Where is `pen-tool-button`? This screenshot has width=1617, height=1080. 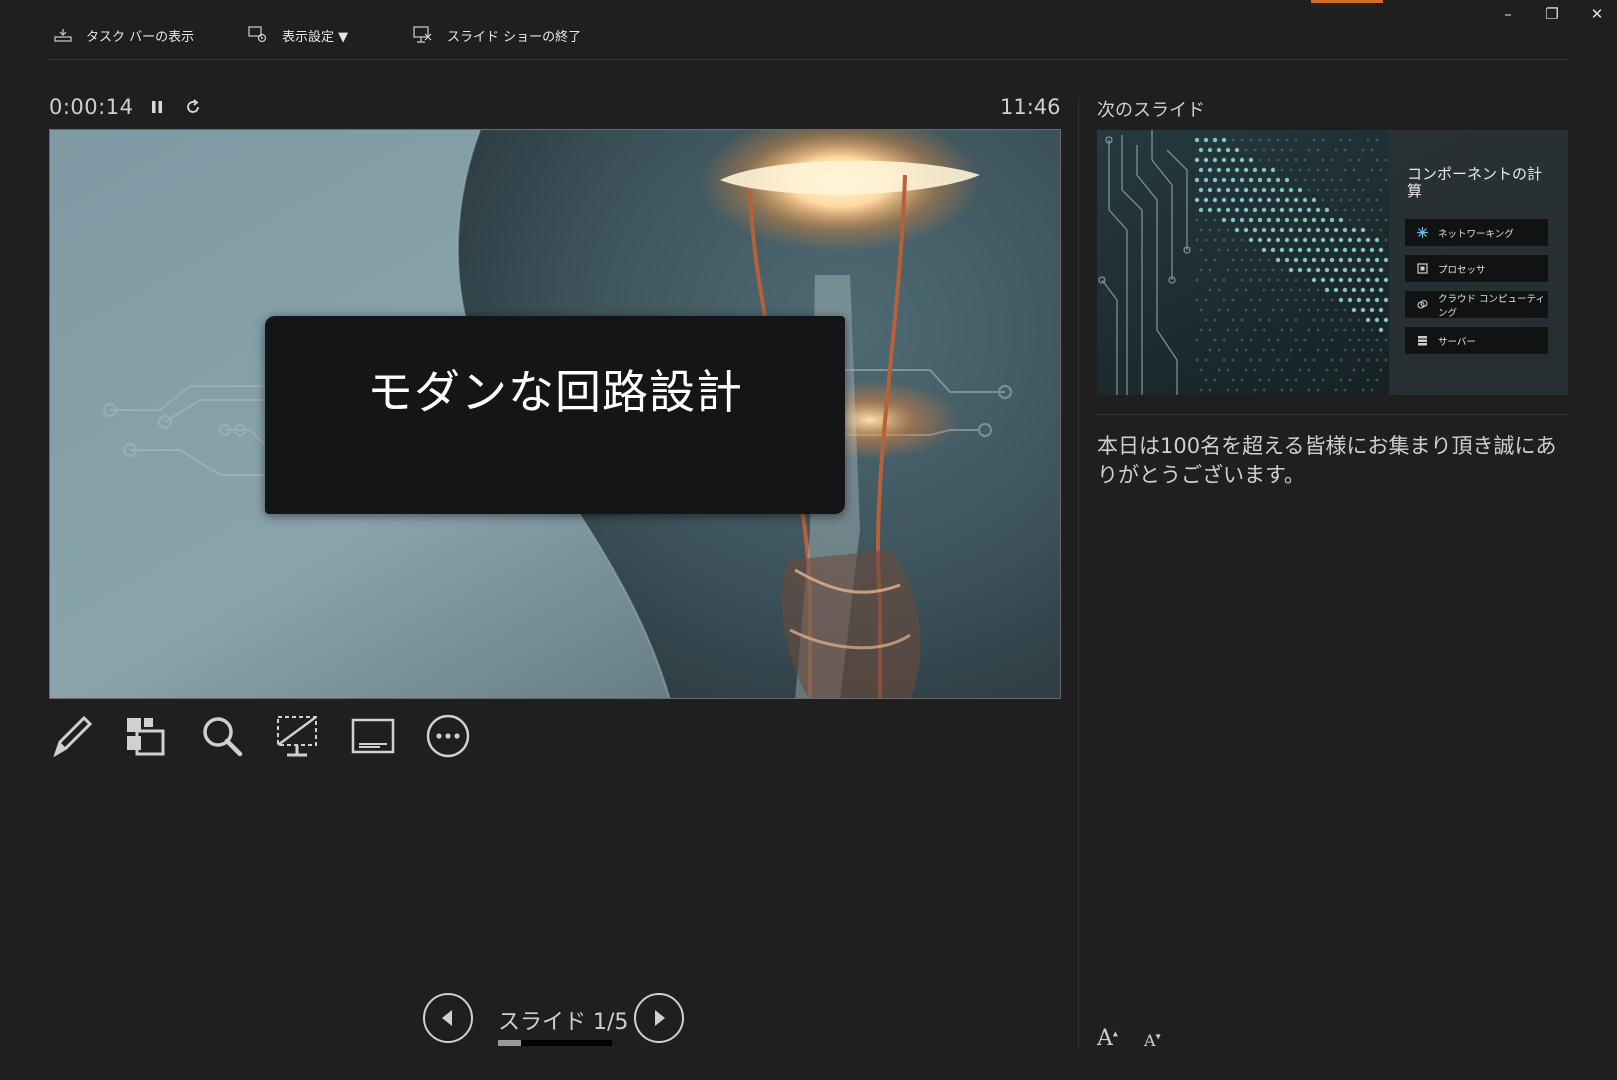 pen-tool-button is located at coordinates (72, 736).